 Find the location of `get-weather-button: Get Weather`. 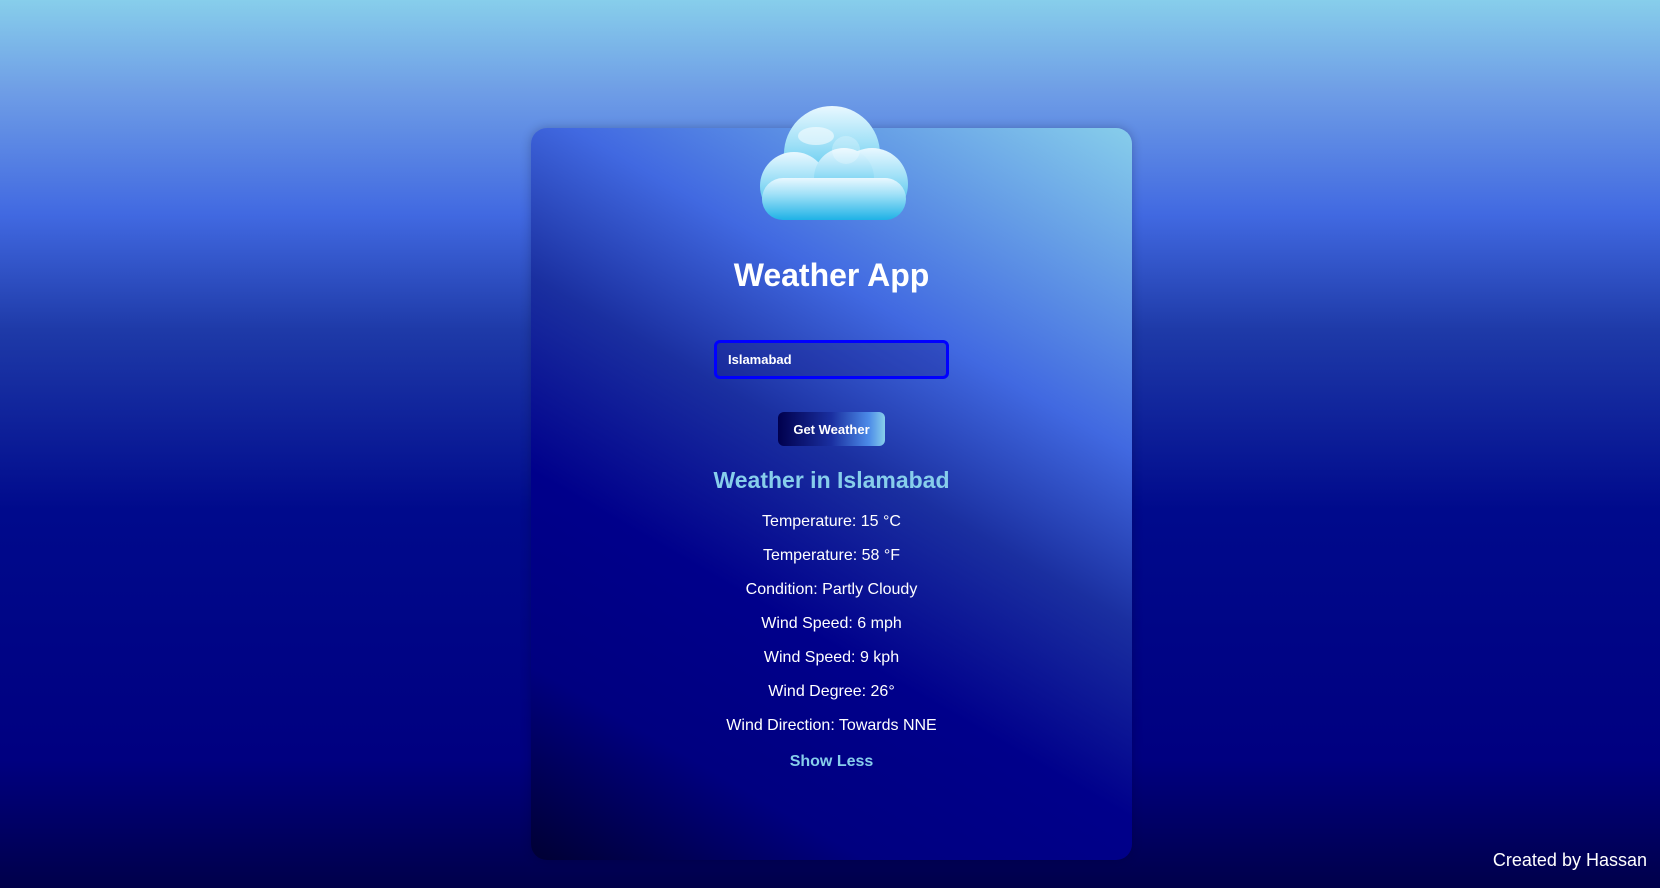

get-weather-button: Get Weather is located at coordinates (831, 429).